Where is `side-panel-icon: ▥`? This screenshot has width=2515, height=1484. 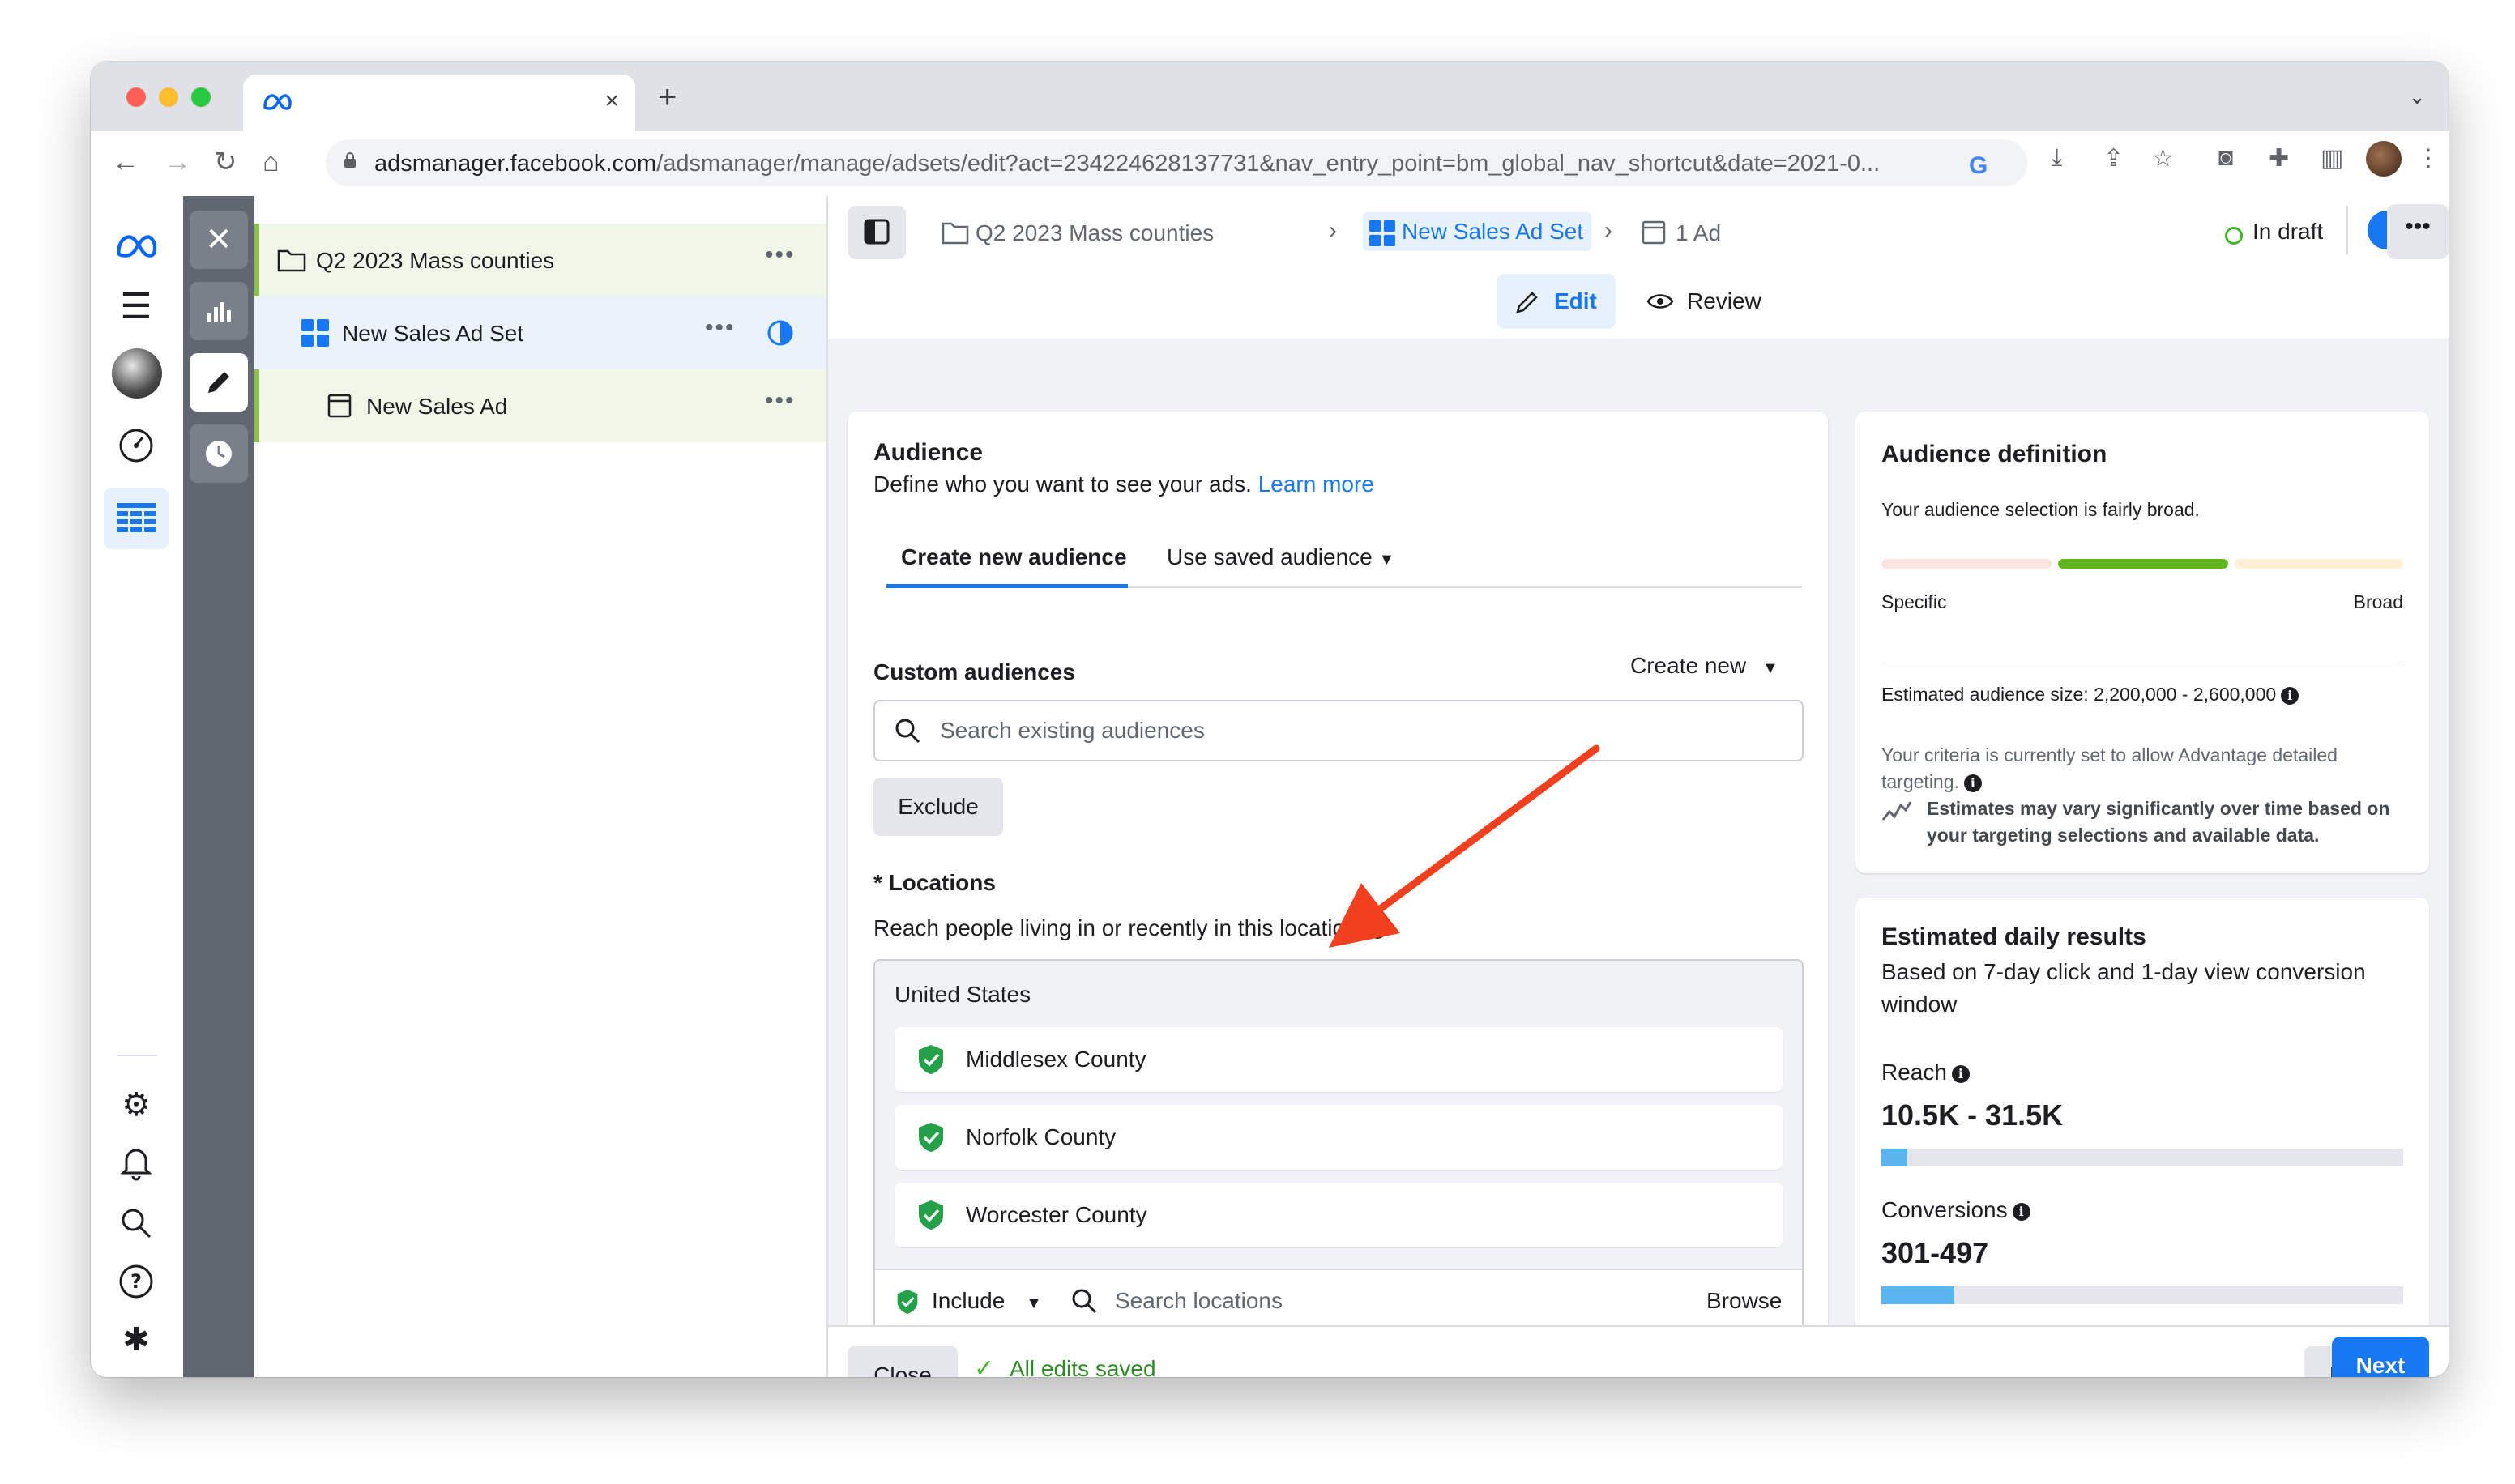
side-panel-icon: ▥ is located at coordinates (2332, 158).